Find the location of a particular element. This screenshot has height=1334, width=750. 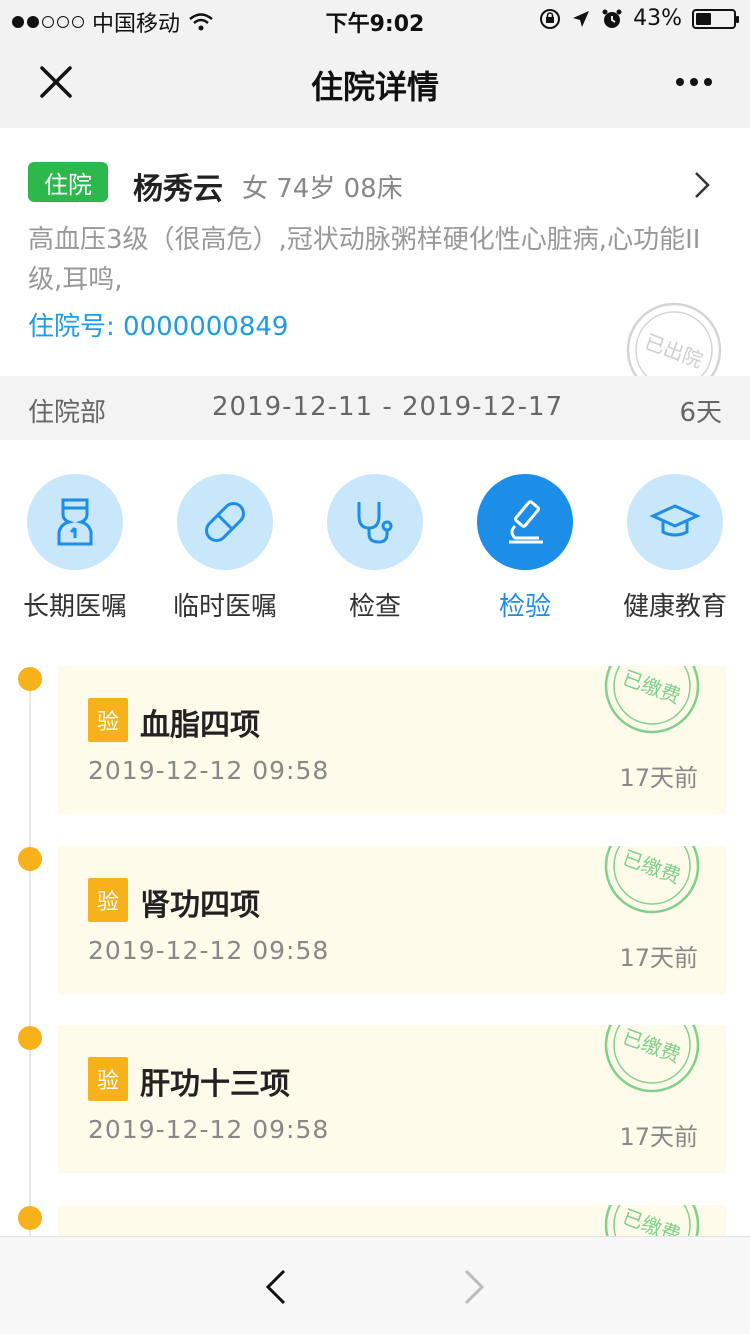

microscope-icon is located at coordinates (525, 522).